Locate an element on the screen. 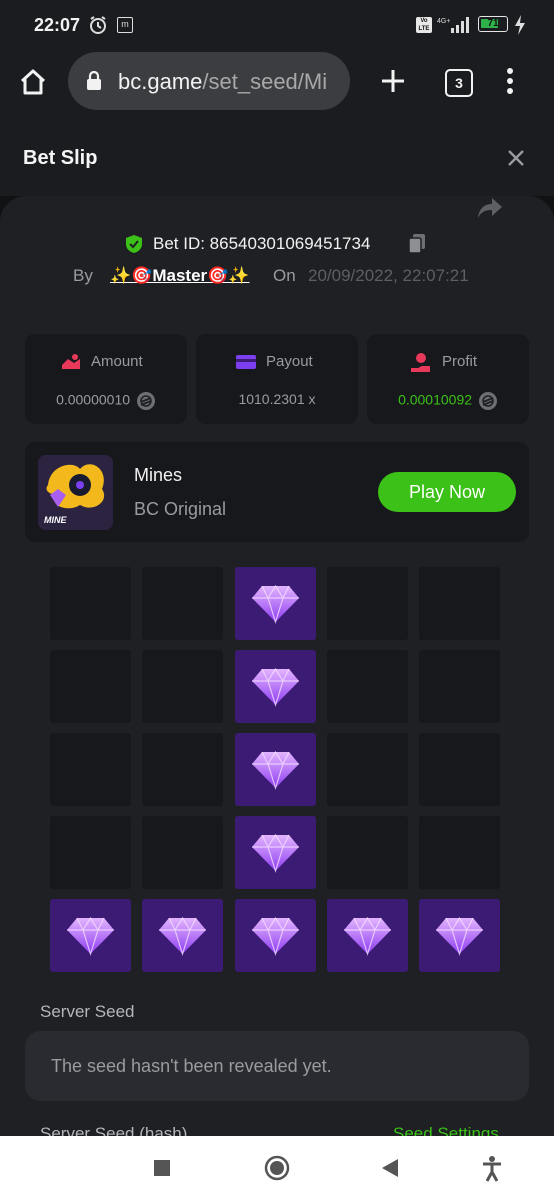  url-host: bc.game is located at coordinates (160, 81).